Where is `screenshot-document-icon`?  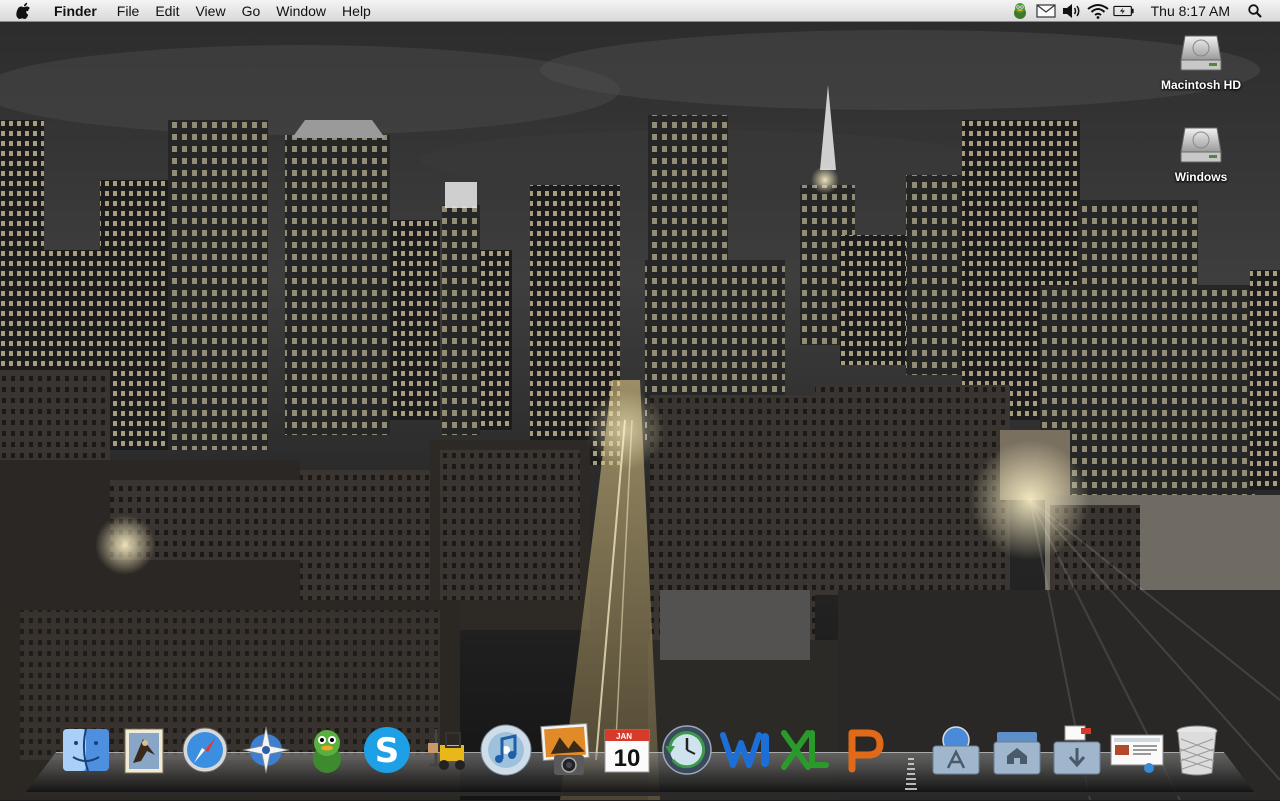 screenshot-document-icon is located at coordinates (1137, 750).